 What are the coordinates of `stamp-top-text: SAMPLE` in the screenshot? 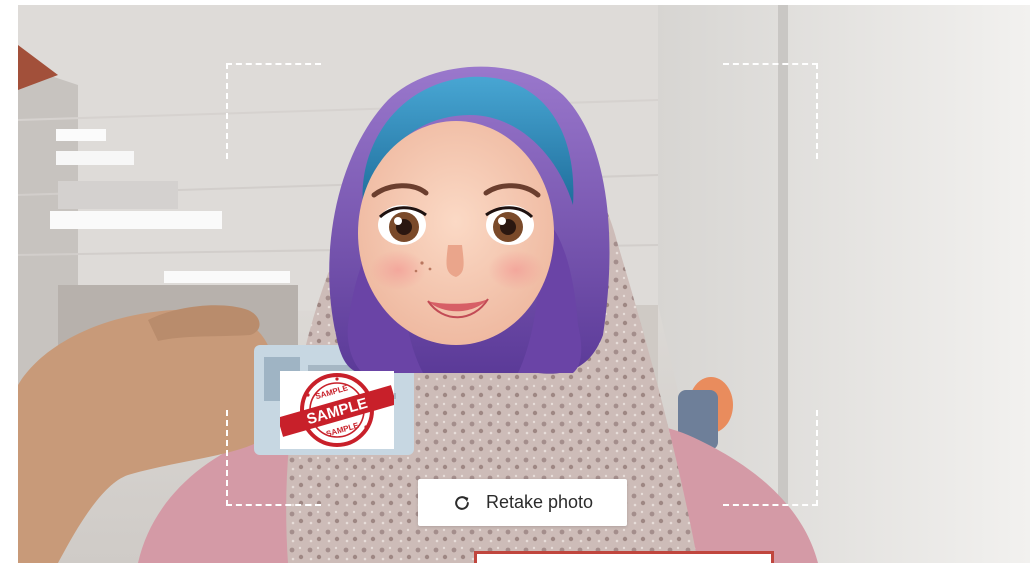 It's located at (331, 392).